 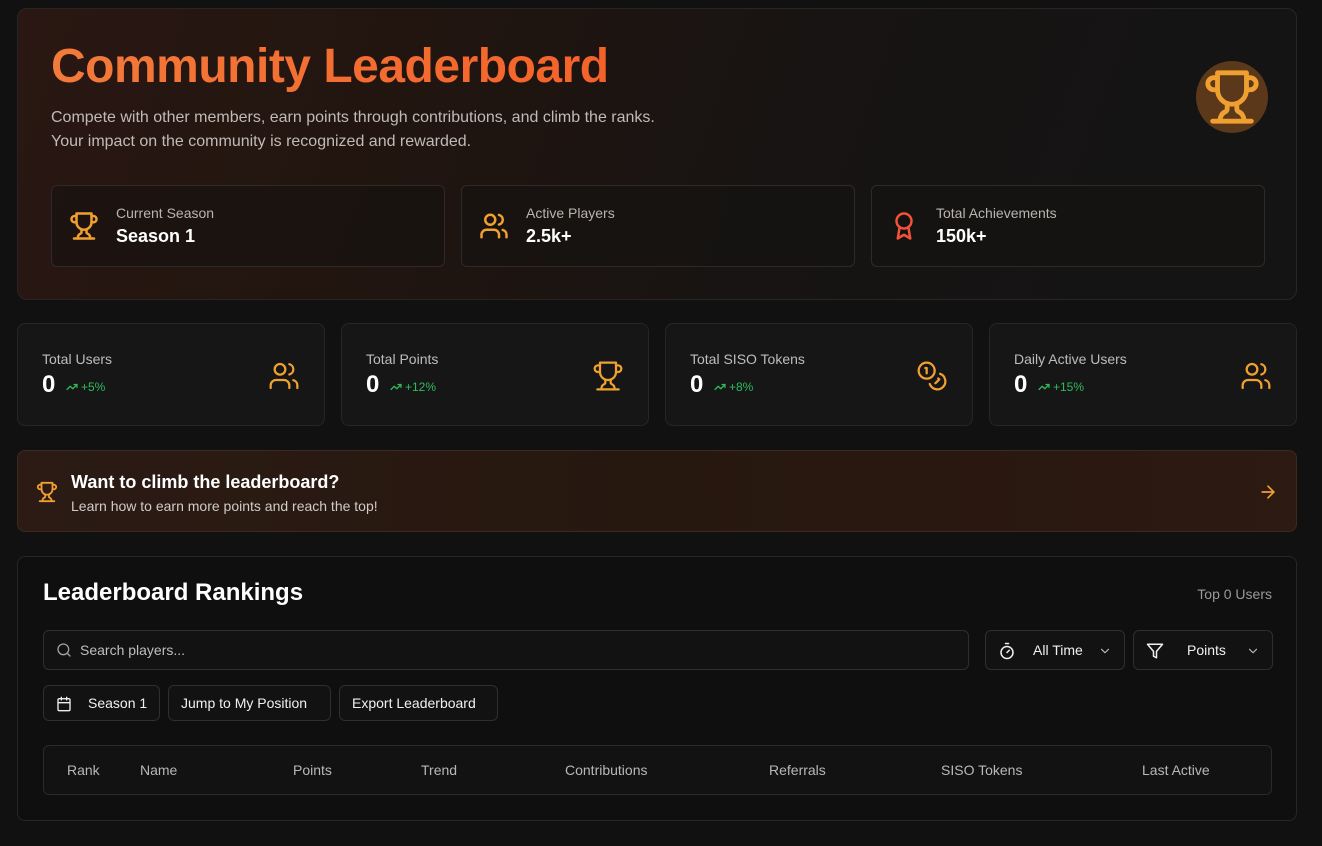 I want to click on rankings-title: Leaderboard Rankings, so click(x=173, y=592).